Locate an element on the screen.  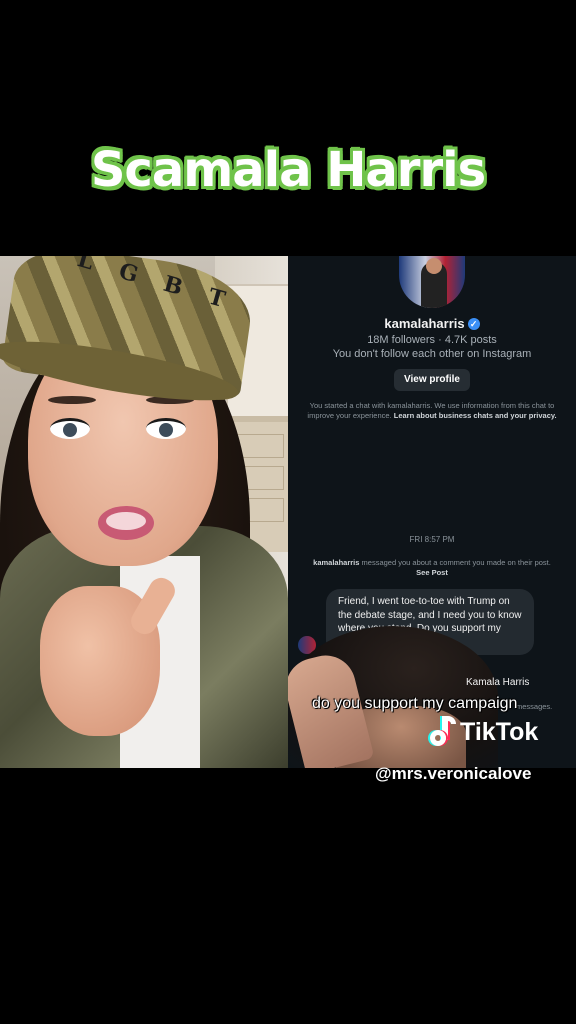
avatar-person-image is located at coordinates (434, 283).